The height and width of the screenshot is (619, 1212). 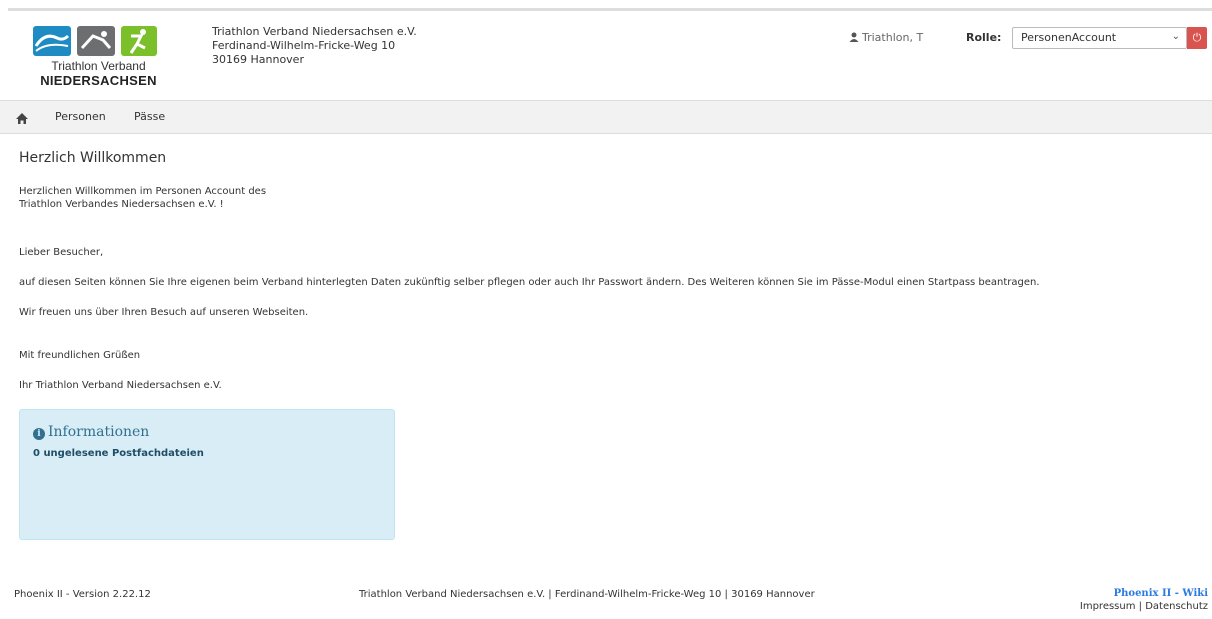 What do you see at coordinates (61, 252) in the screenshot?
I see `greeting: Lieber Besucher,` at bounding box center [61, 252].